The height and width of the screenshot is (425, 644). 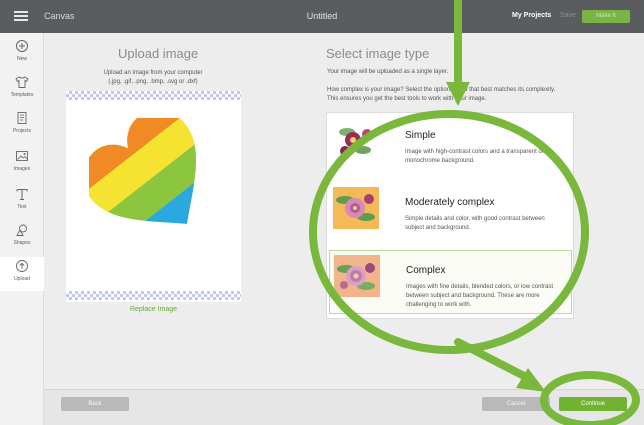 What do you see at coordinates (22, 279) in the screenshot?
I see `sidebar-item-label: Upload` at bounding box center [22, 279].